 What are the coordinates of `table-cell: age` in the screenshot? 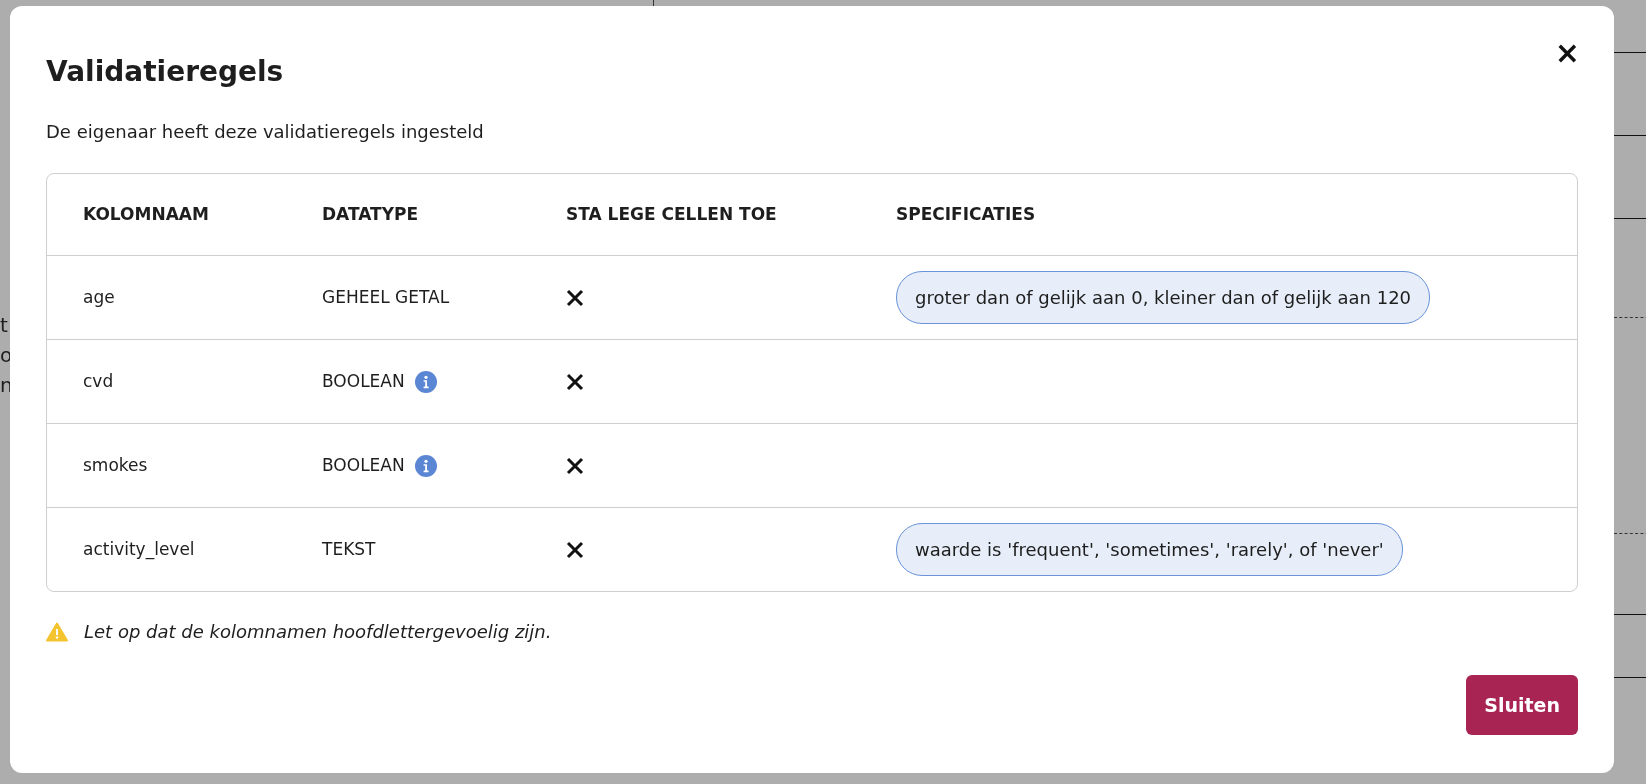 It's located at (99, 297).